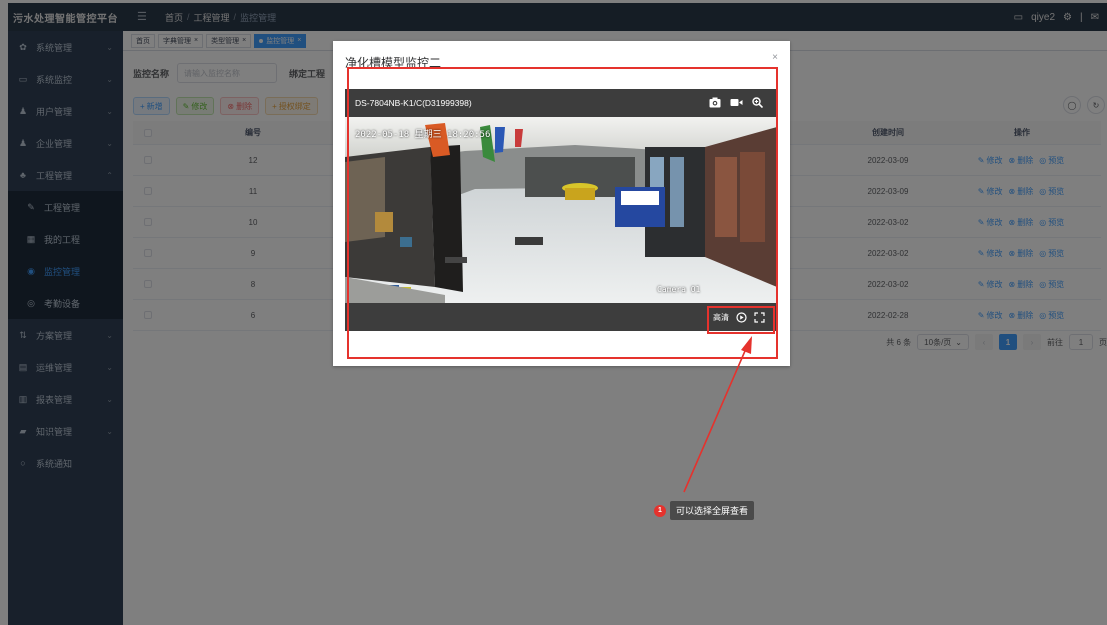 The height and width of the screenshot is (625, 1107). I want to click on annotation-step-badge: 1, so click(660, 510).